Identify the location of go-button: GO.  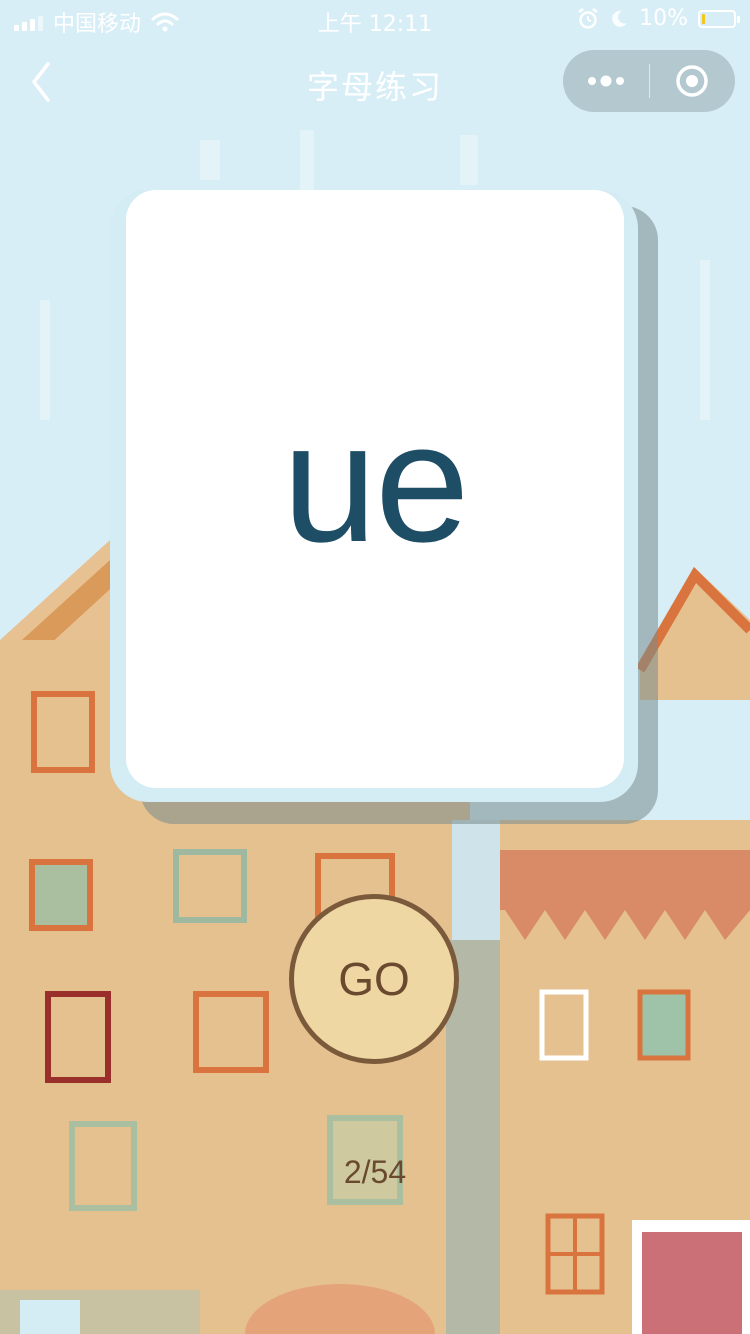
(374, 979).